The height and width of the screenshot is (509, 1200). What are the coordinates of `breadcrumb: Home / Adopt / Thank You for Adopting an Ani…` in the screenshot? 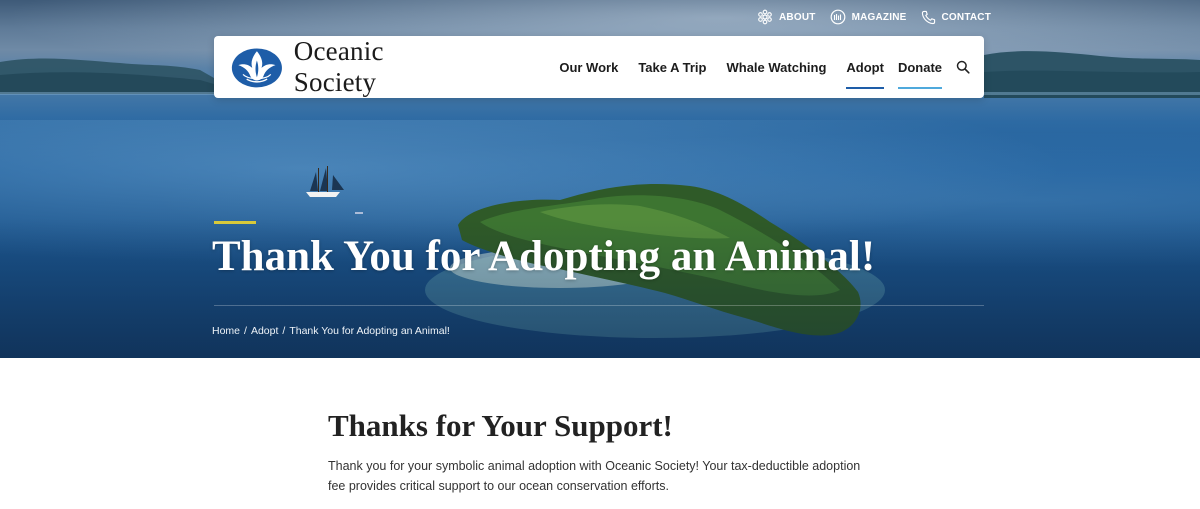 It's located at (331, 331).